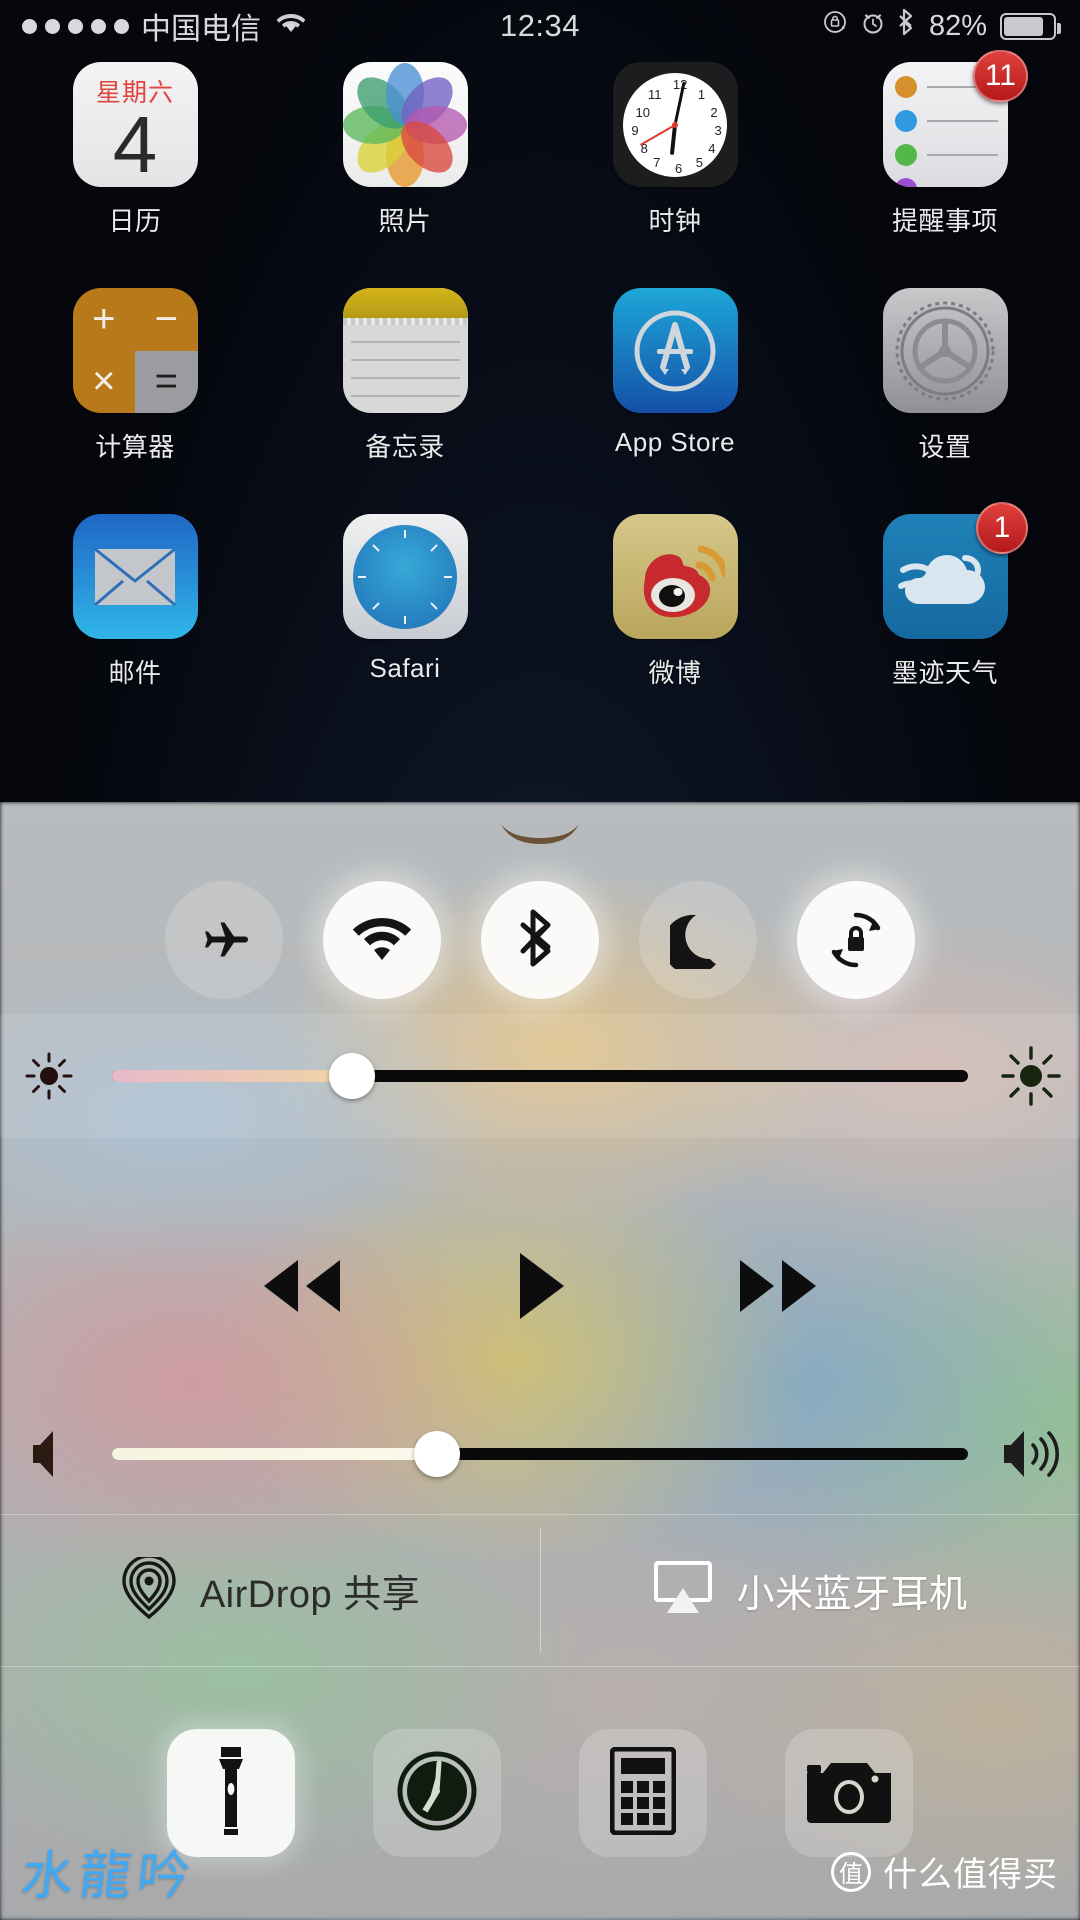 This screenshot has width=1080, height=1920. Describe the element at coordinates (780, 1288) in the screenshot. I see `next-track-button` at that location.